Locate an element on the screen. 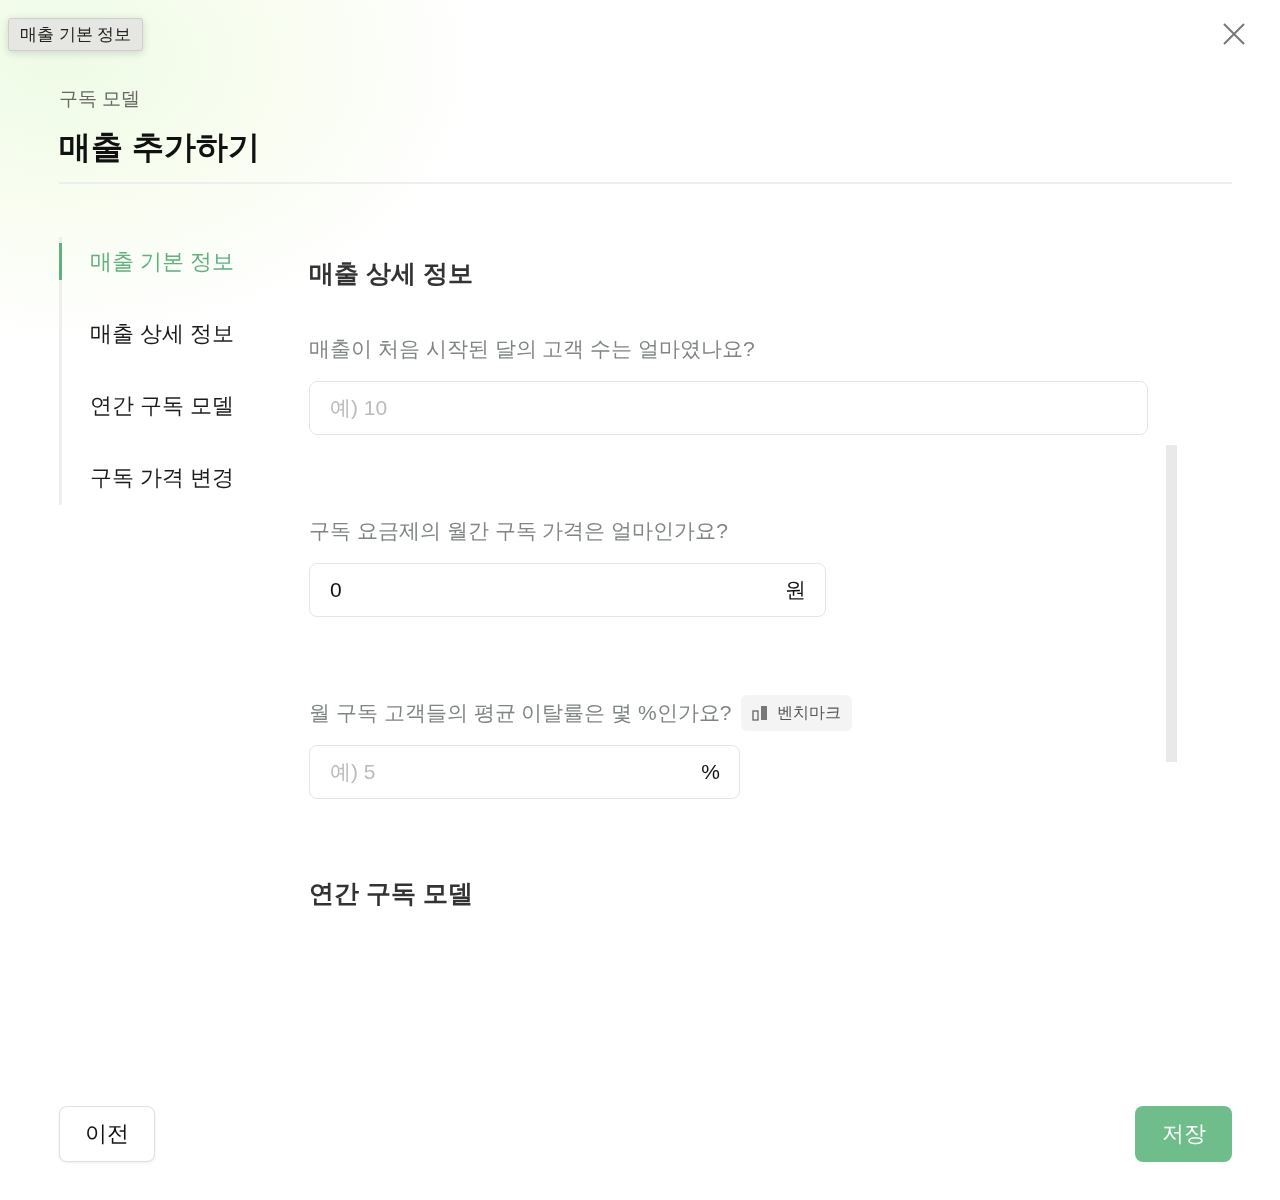  nav-item: 연간 구독 모델 is located at coordinates (184, 417).